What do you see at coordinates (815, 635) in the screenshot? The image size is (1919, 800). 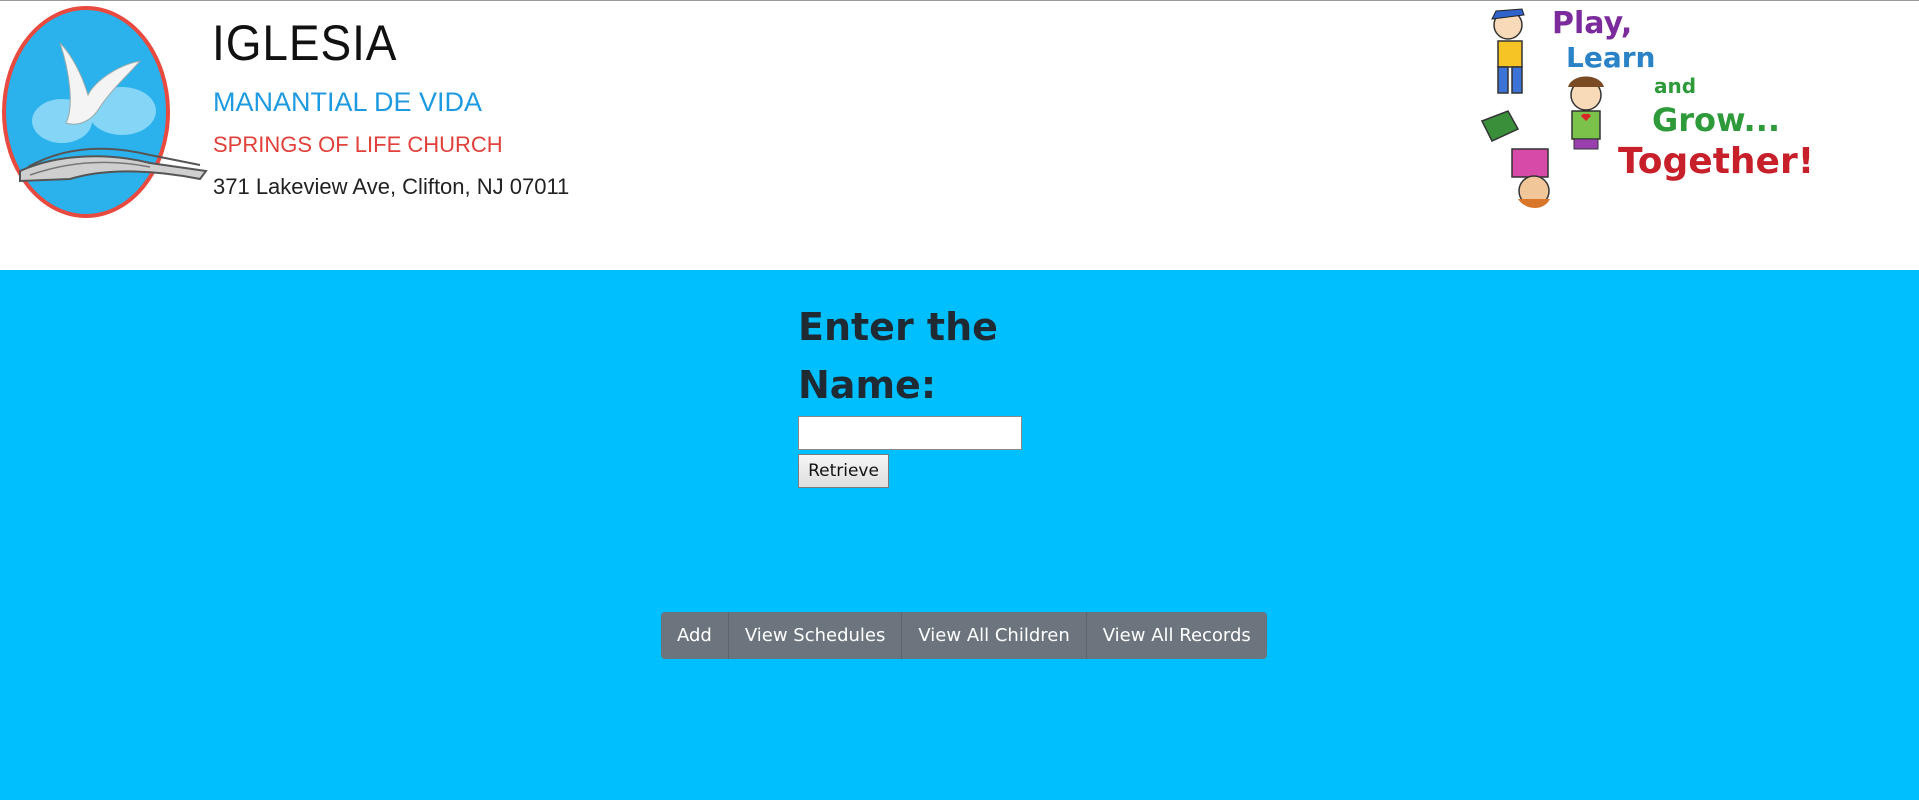 I see `view-schedules-button: View Schedules` at bounding box center [815, 635].